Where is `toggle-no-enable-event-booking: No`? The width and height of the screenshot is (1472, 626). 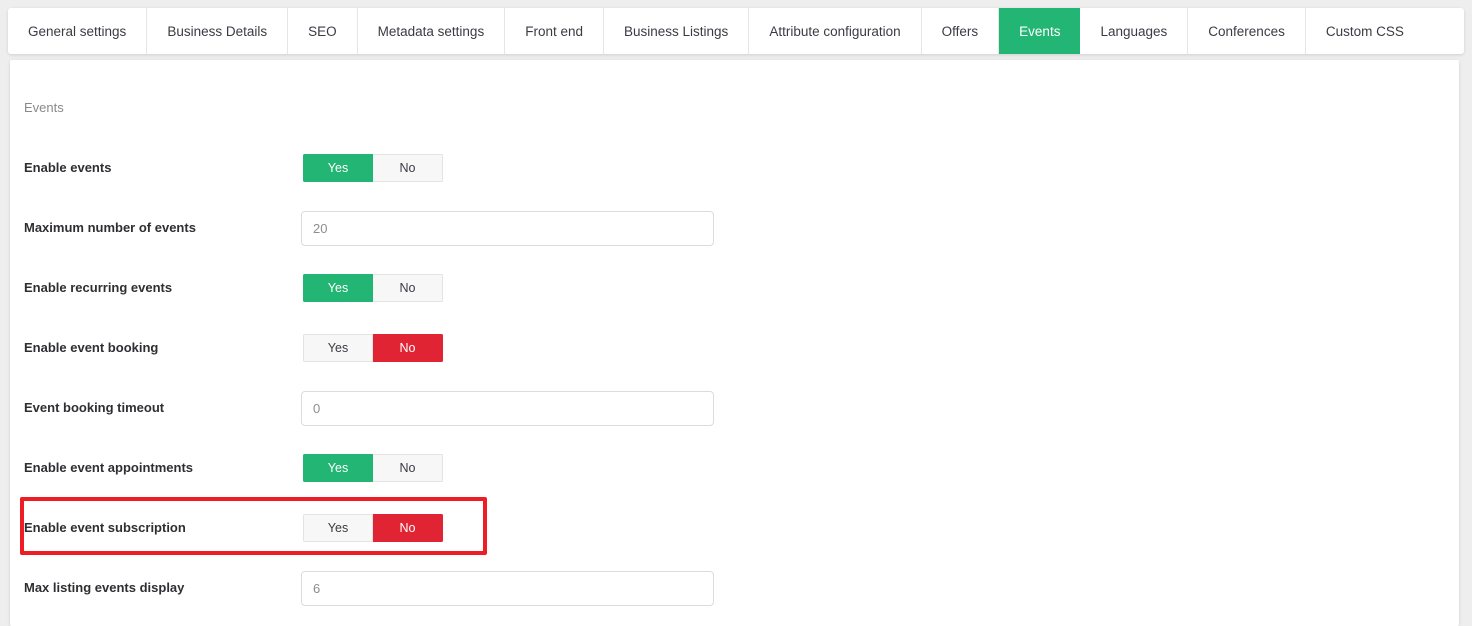
toggle-no-enable-event-booking: No is located at coordinates (408, 348).